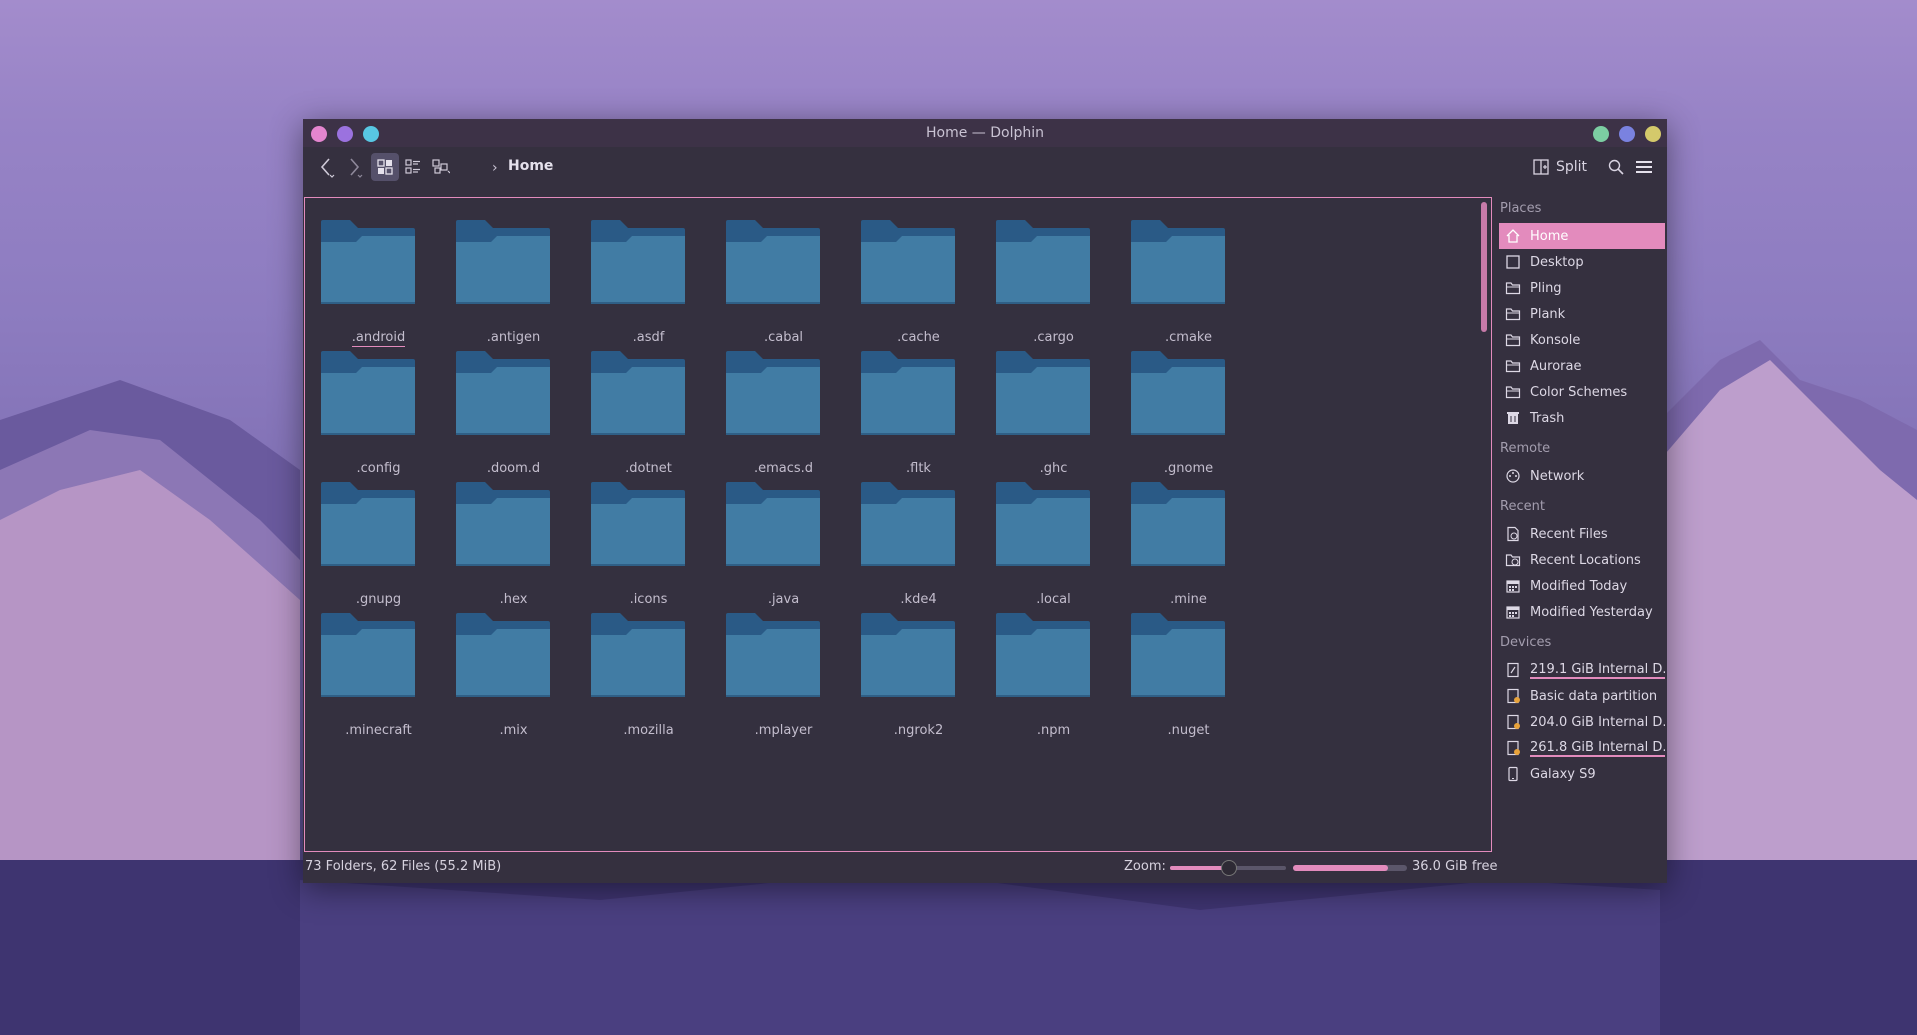 The height and width of the screenshot is (1035, 1917). I want to click on places-section-title: Places, so click(1521, 208).